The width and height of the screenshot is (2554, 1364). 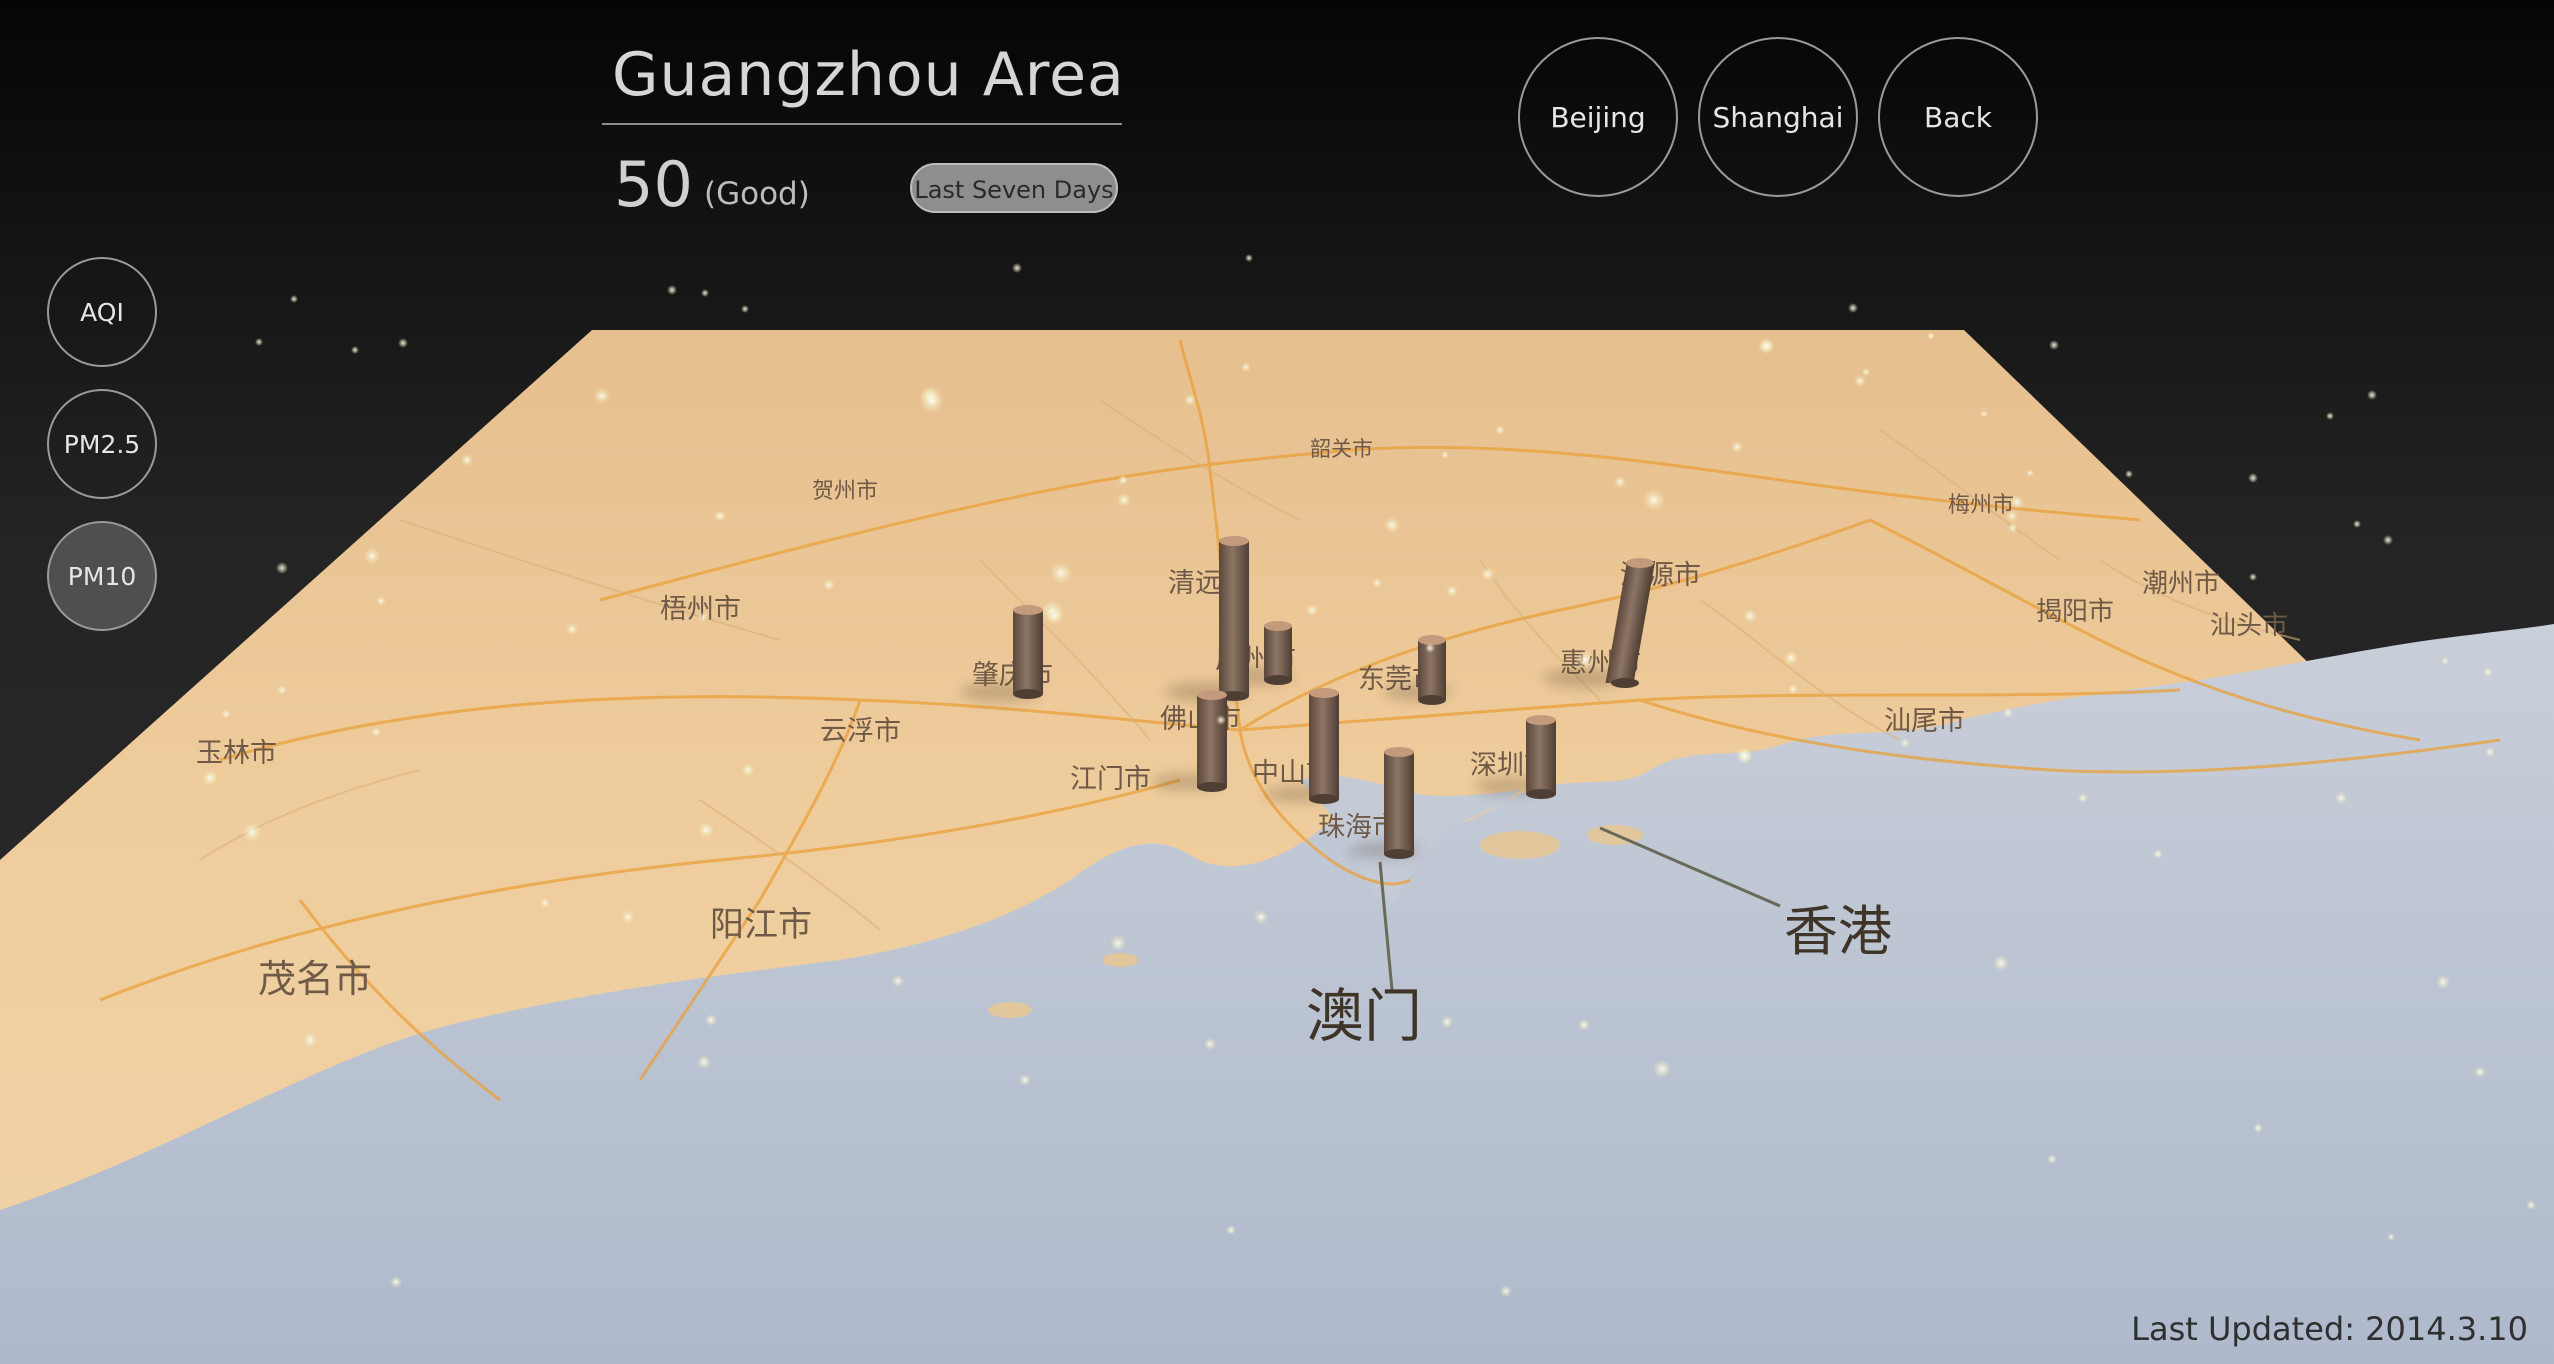 I want to click on city-label: 揭阳市, so click(x=2075, y=612).